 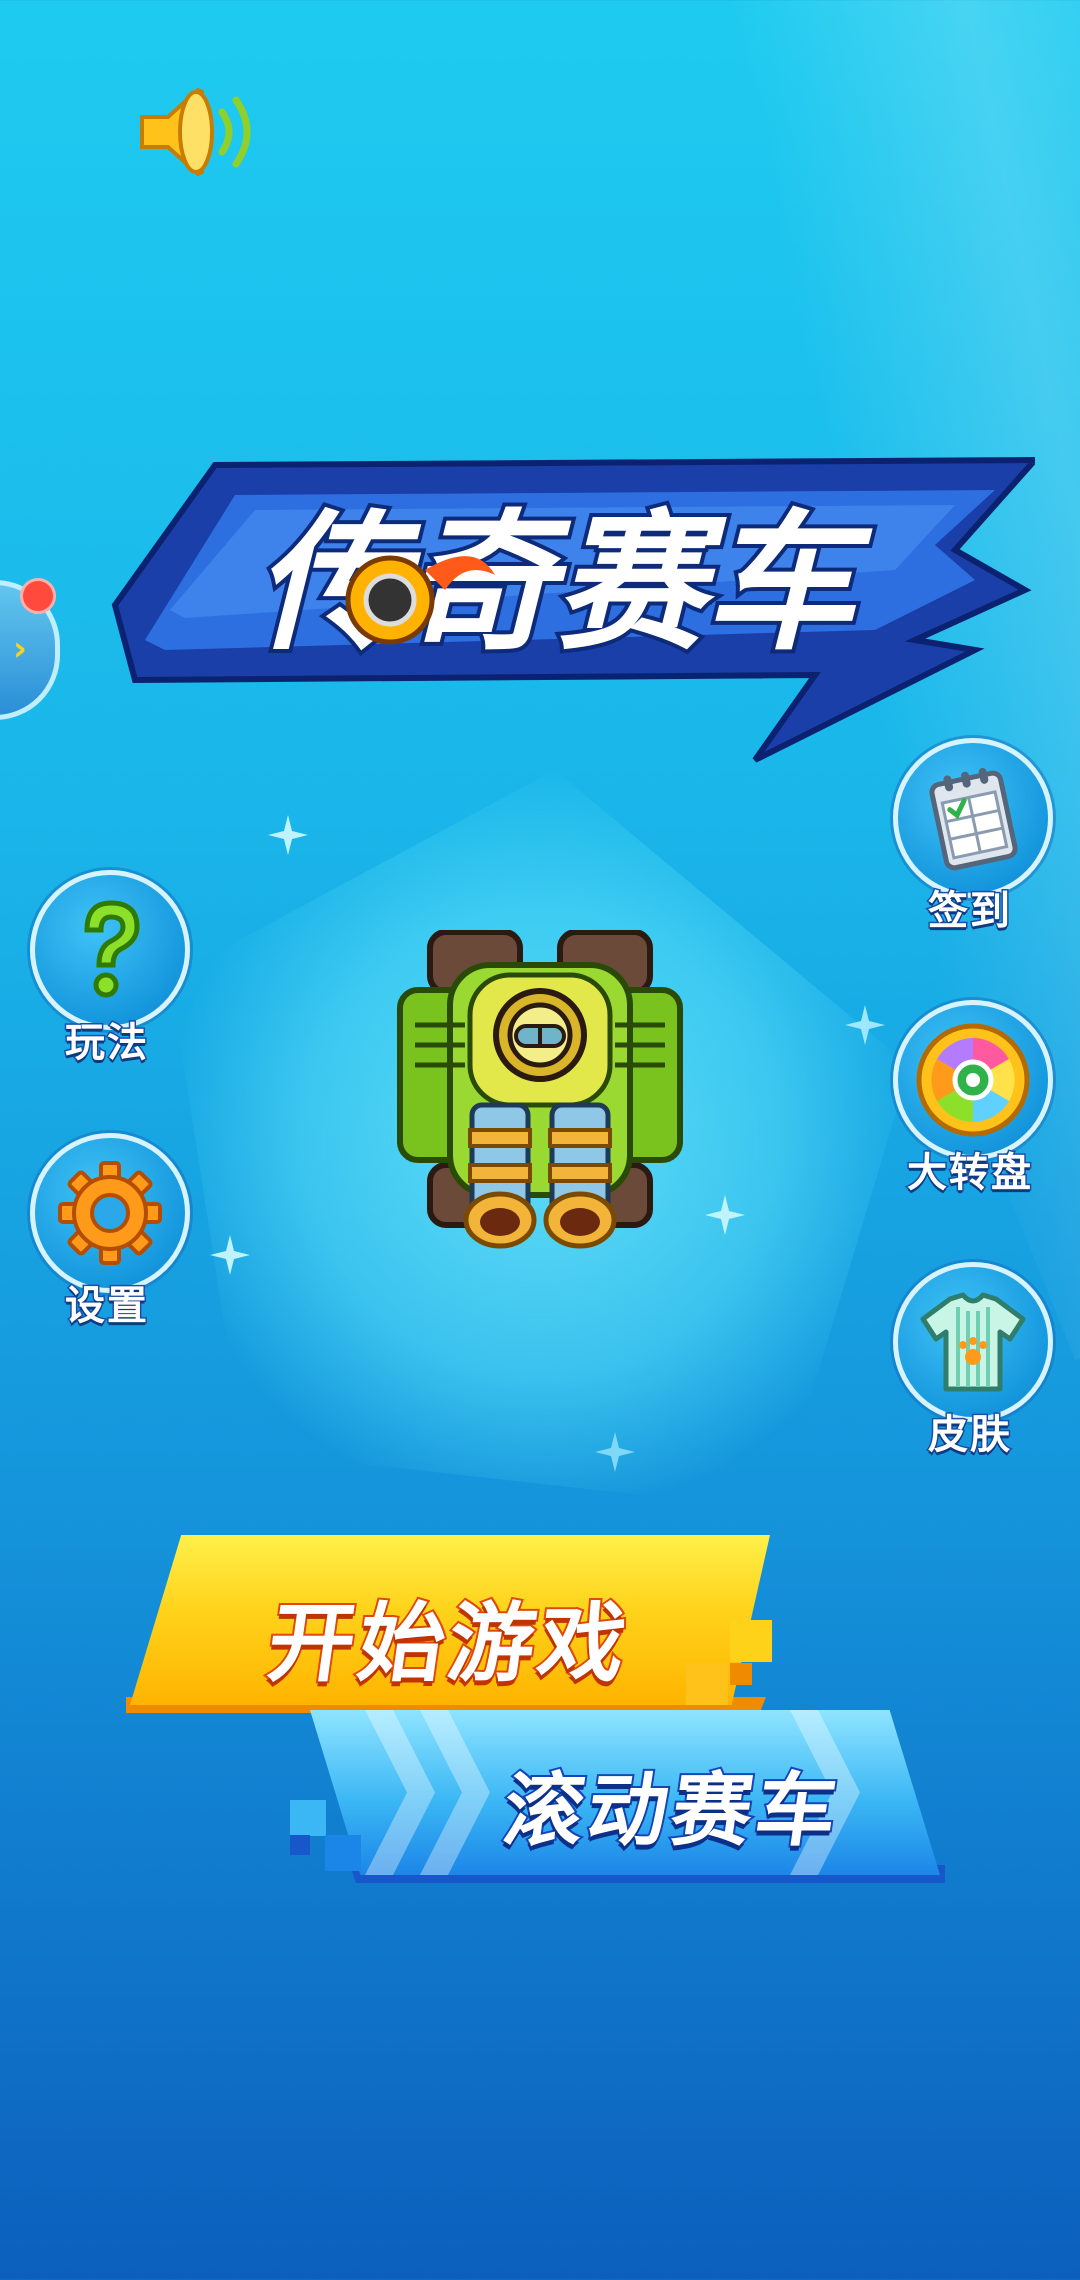 I want to click on tank-car-icon, so click(x=540, y=1089).